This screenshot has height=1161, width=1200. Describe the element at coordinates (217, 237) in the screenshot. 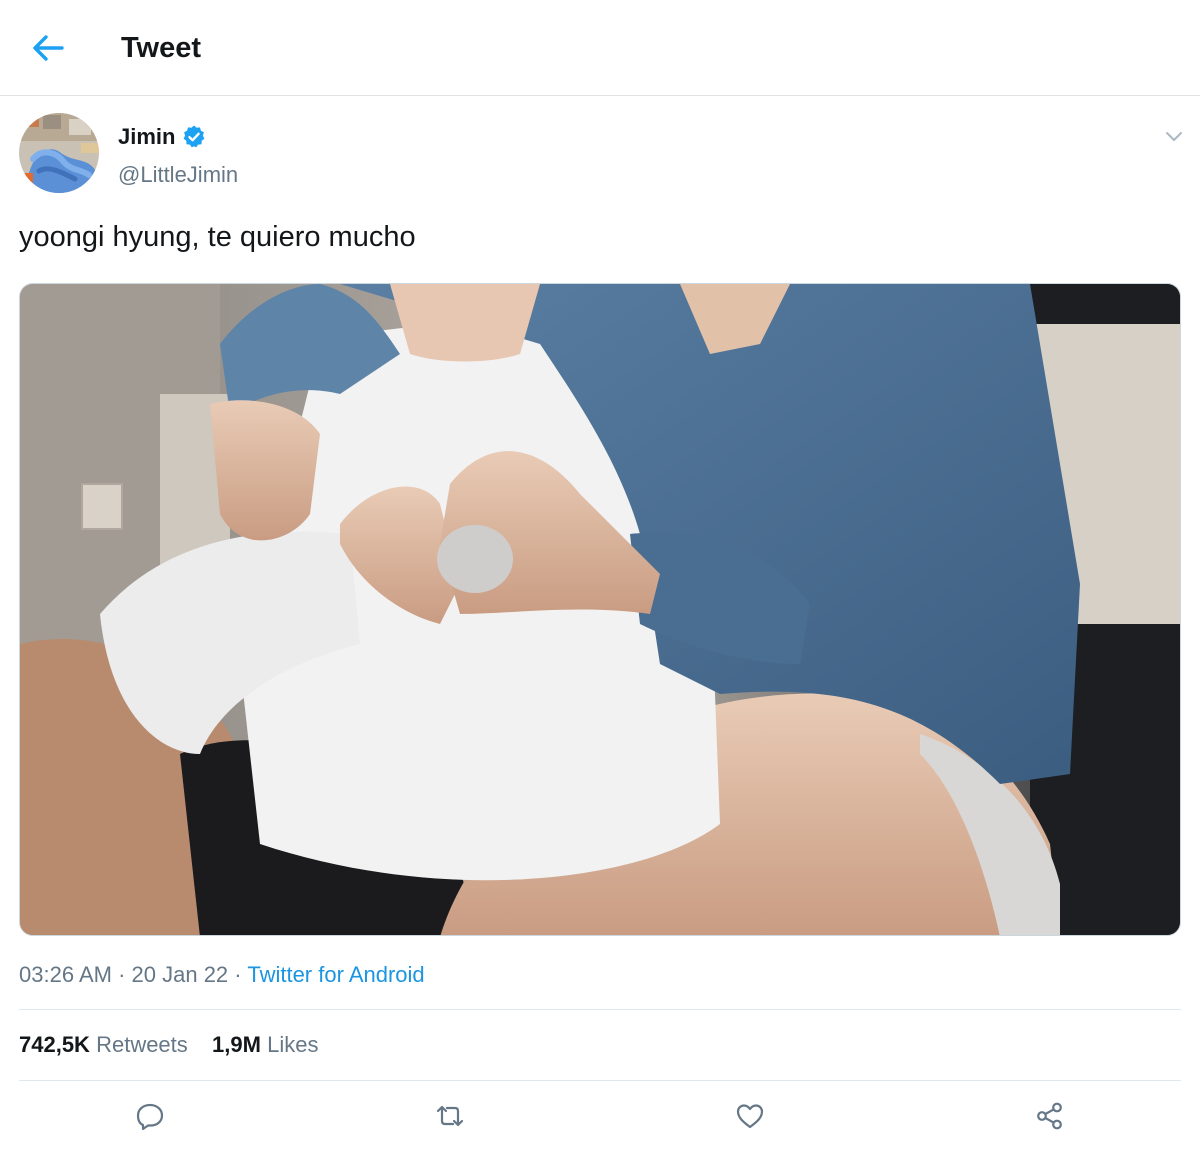

I see `tweet-text: yoongi hyung, te quiero mucho` at that location.